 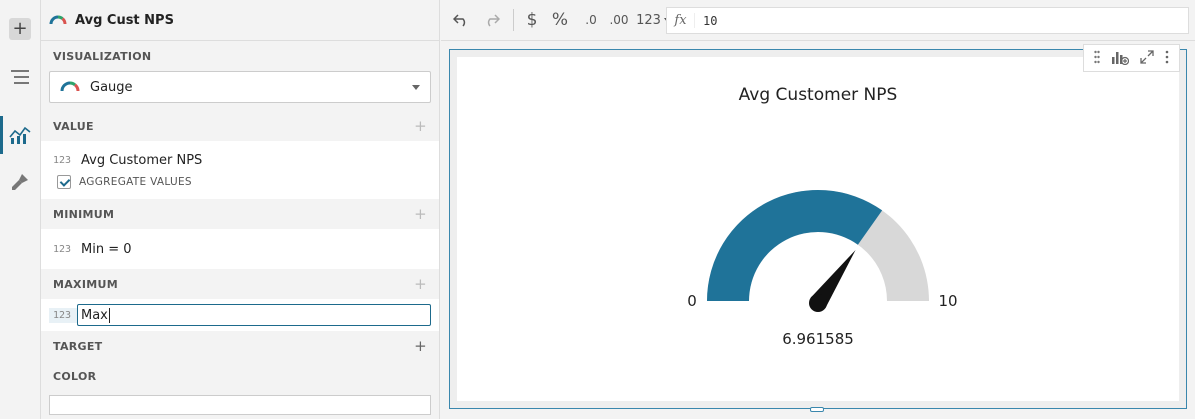 What do you see at coordinates (532, 20) in the screenshot?
I see `currency-format-button: $` at bounding box center [532, 20].